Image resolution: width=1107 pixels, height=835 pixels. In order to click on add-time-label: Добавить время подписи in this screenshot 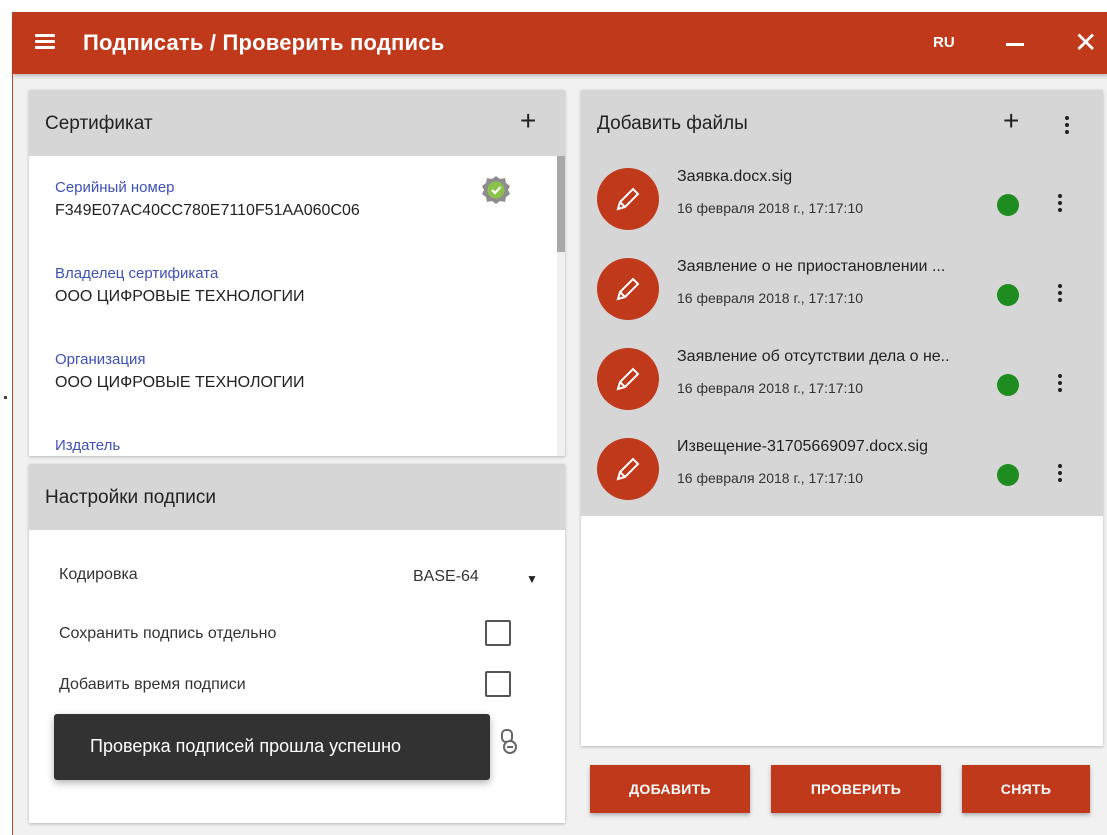, I will do `click(152, 684)`.